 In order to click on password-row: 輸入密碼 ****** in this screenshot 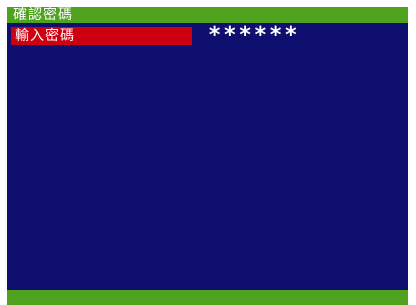, I will do `click(207, 36)`.